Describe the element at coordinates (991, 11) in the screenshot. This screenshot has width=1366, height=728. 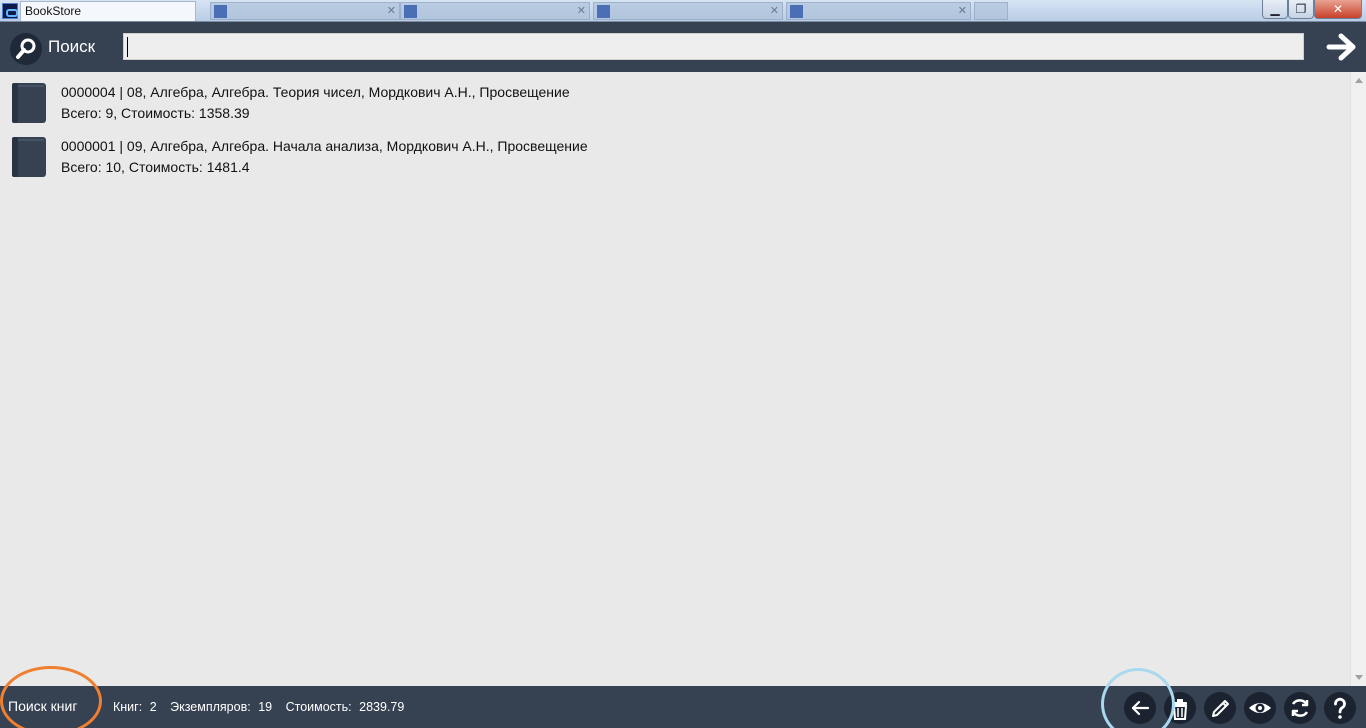
I see `taskbar-tab` at that location.